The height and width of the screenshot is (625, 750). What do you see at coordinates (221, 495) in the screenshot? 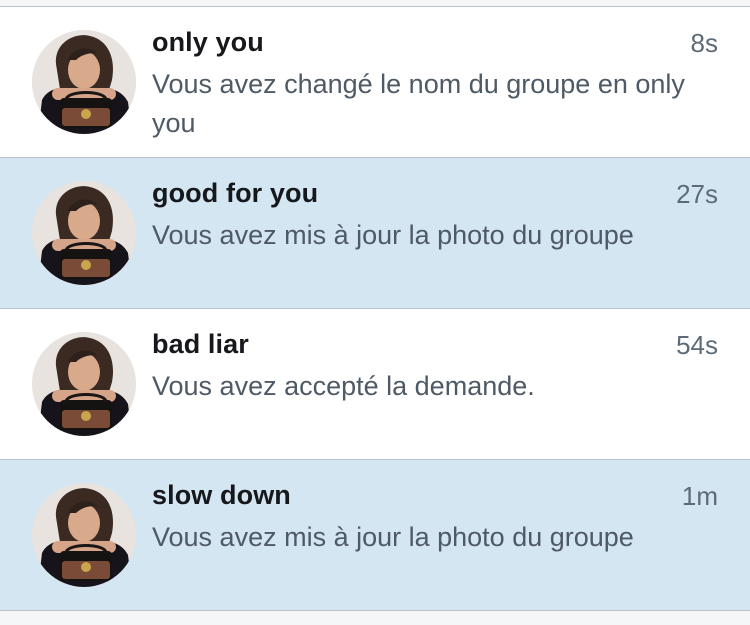
I see `conversation-title: slow down` at bounding box center [221, 495].